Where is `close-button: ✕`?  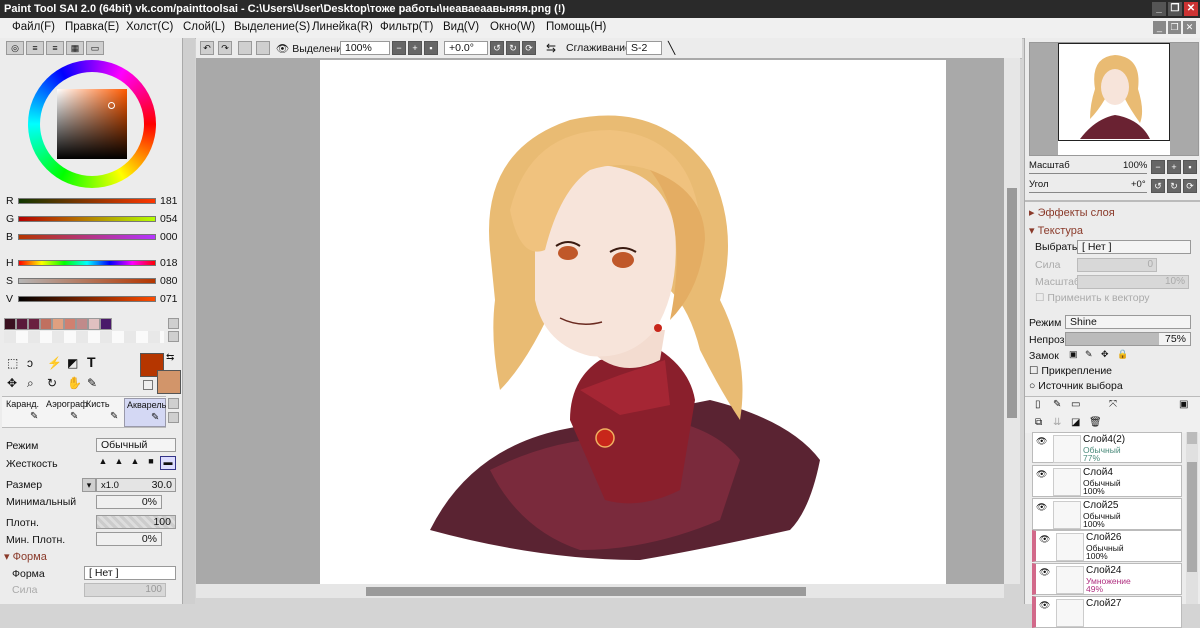 close-button: ✕ is located at coordinates (1191, 9).